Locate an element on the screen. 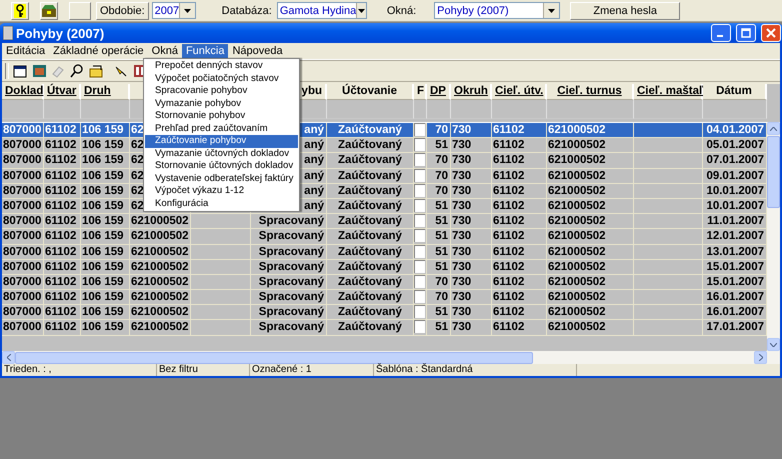 Image resolution: width=782 pixels, height=459 pixels. minimize-button is located at coordinates (721, 33).